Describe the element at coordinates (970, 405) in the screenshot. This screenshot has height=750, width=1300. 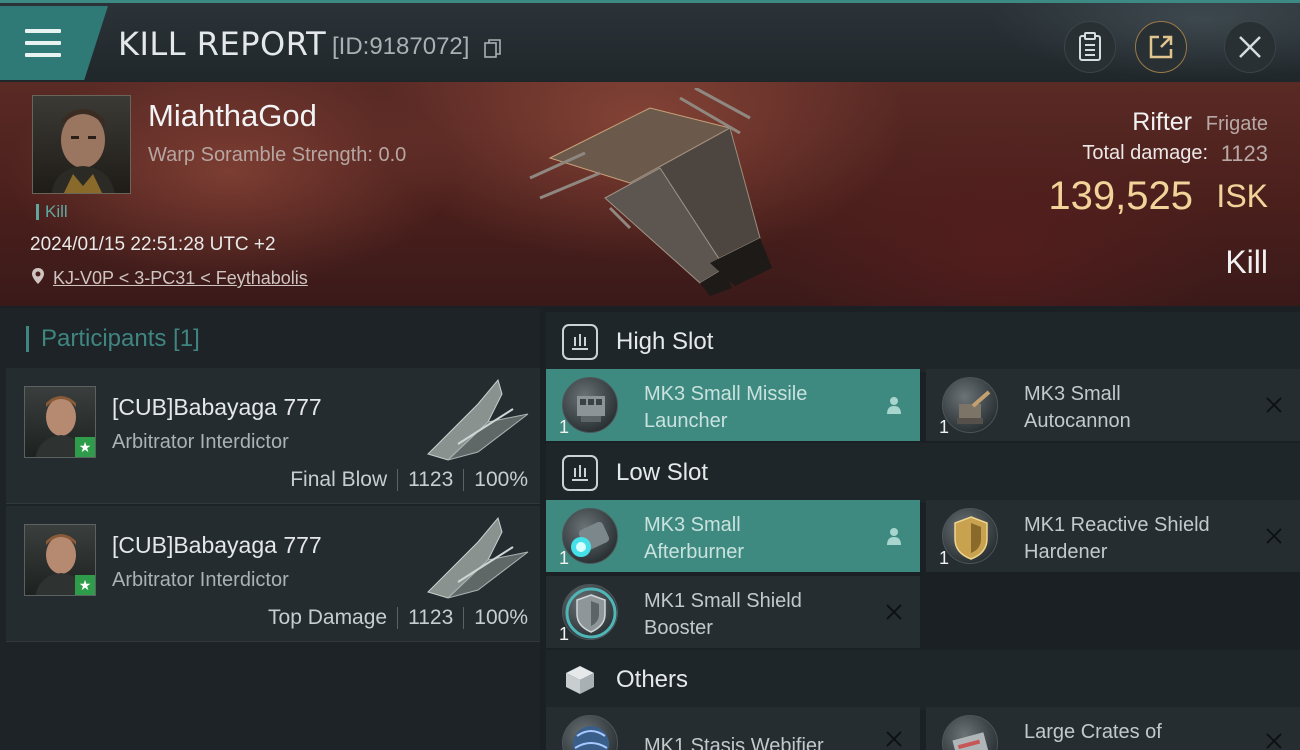
I see `autocannon-icon` at that location.